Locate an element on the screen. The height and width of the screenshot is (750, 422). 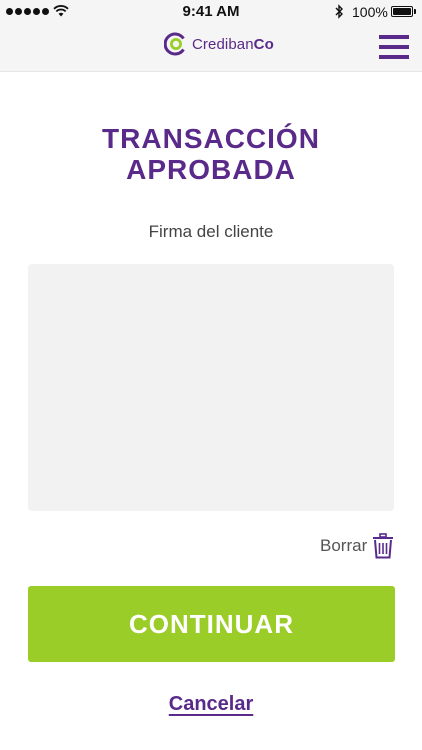
battery-percentage: 100% is located at coordinates (370, 12).